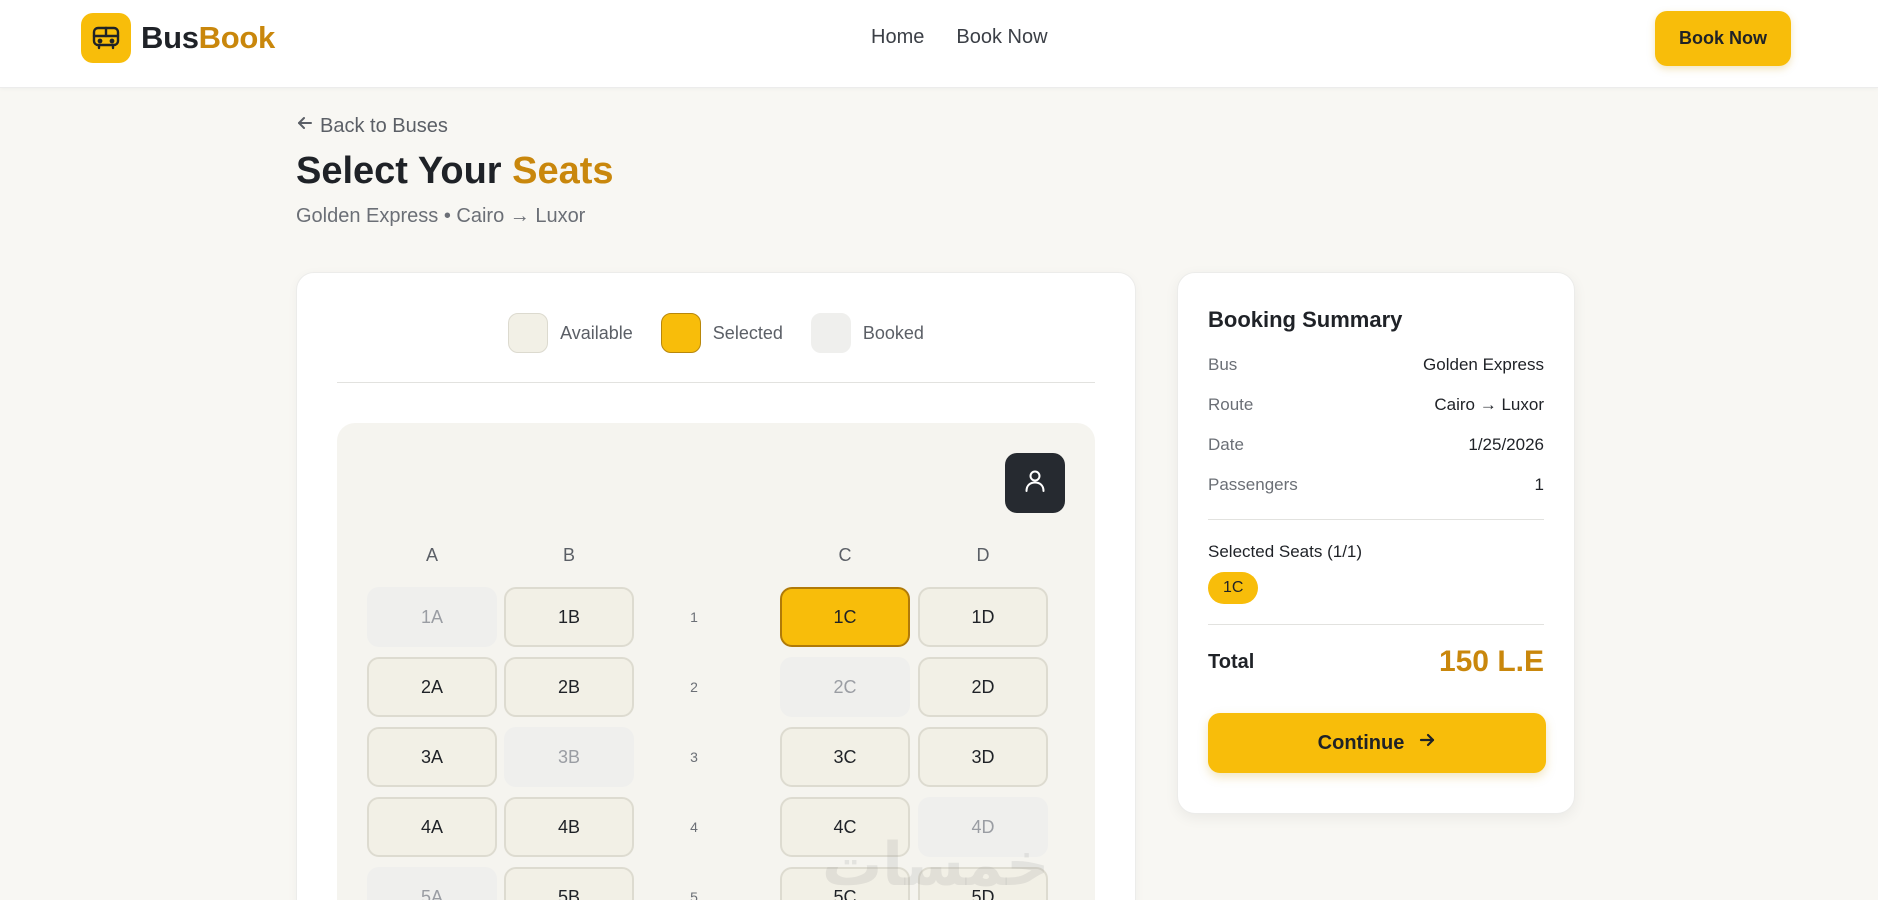 This screenshot has width=1878, height=900. I want to click on summary-row-date: Date 1/25/2026, so click(1376, 455).